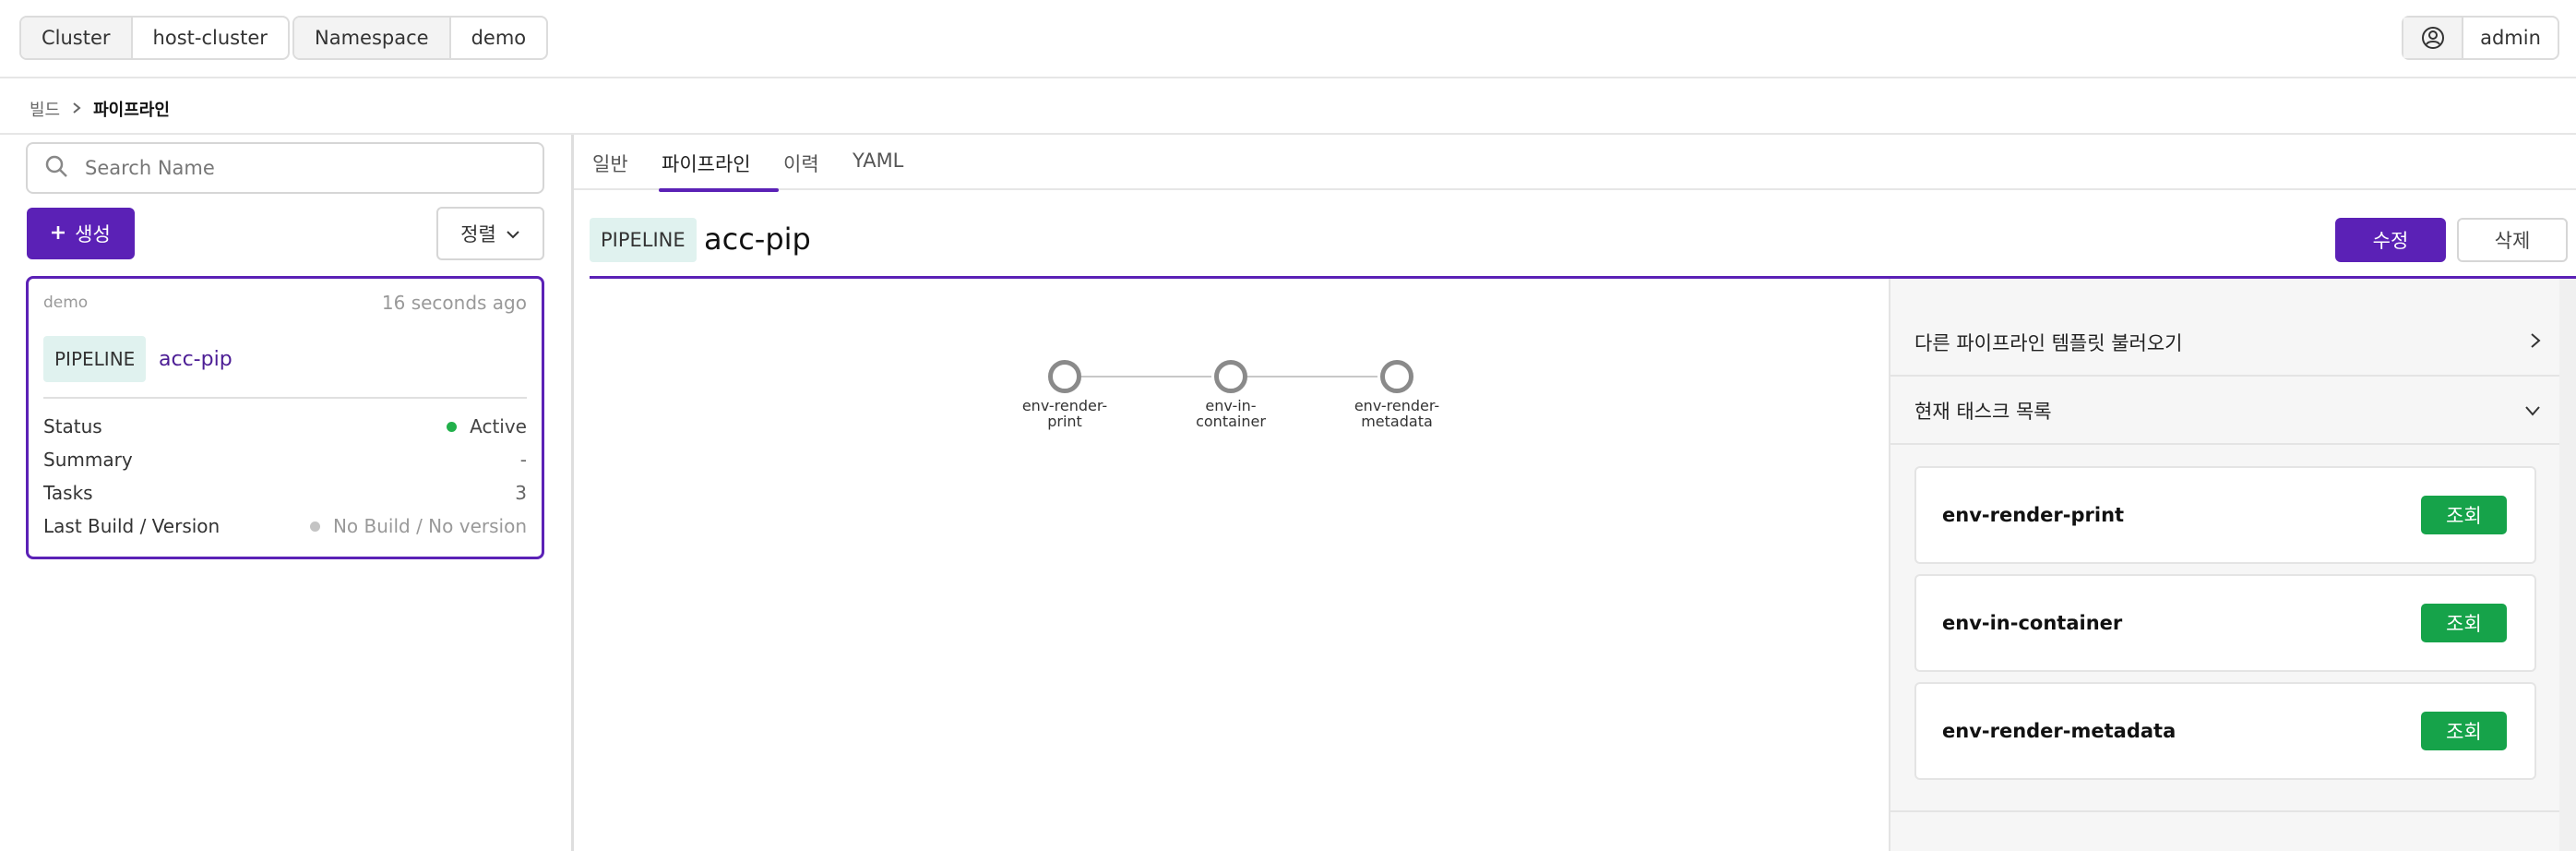 The width and height of the screenshot is (2576, 851). I want to click on side-panel-scrollbar, so click(2567, 565).